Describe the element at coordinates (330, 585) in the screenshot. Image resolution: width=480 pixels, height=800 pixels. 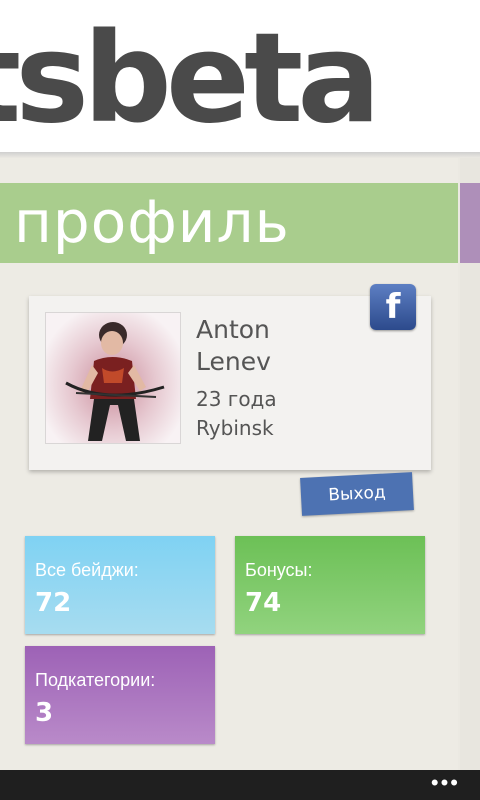
I see `tile-bonuses: Бонусы: 74` at that location.